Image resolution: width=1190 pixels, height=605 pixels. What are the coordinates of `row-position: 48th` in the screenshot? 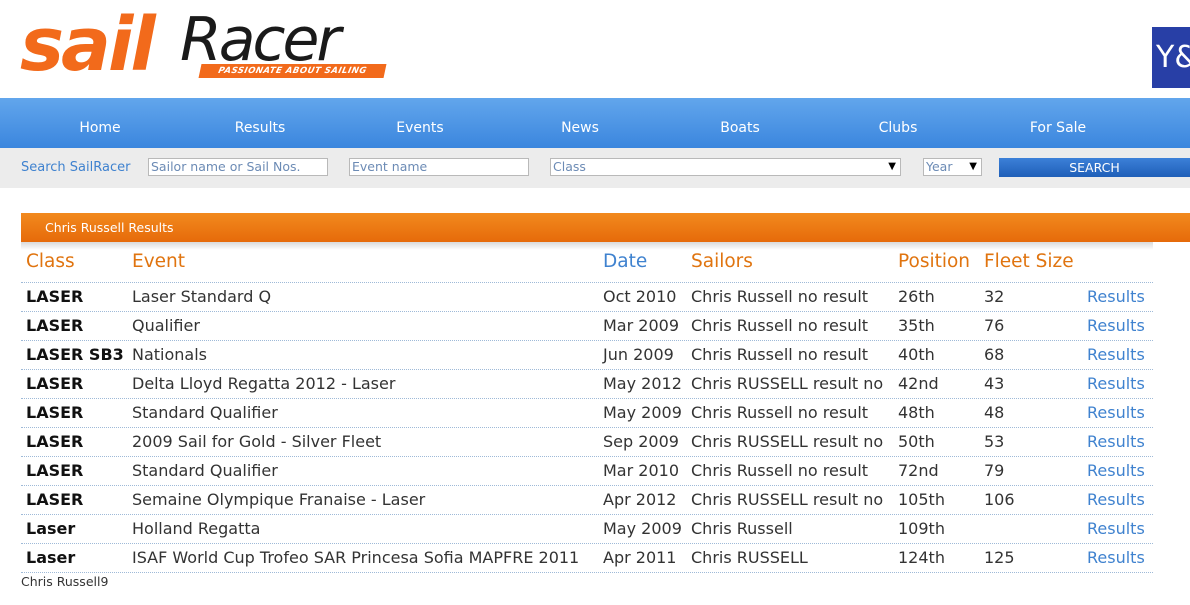 It's located at (916, 412).